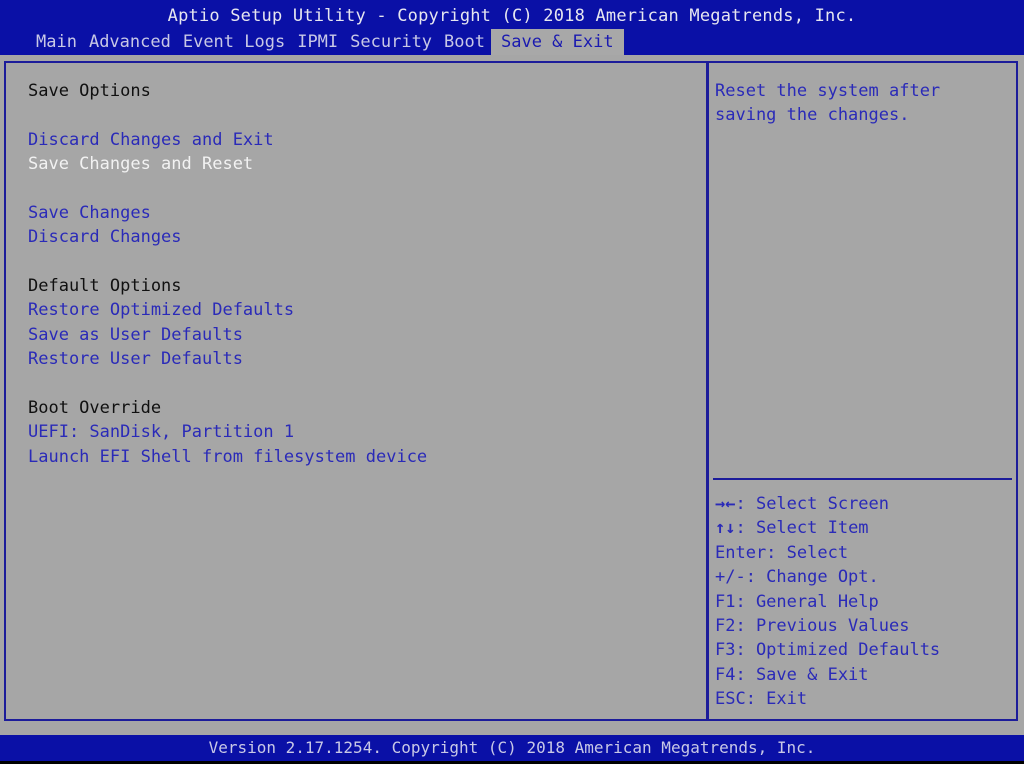 The height and width of the screenshot is (764, 1024). What do you see at coordinates (135, 359) in the screenshot?
I see `option-restore-user-defaults: Restore User Defaults` at bounding box center [135, 359].